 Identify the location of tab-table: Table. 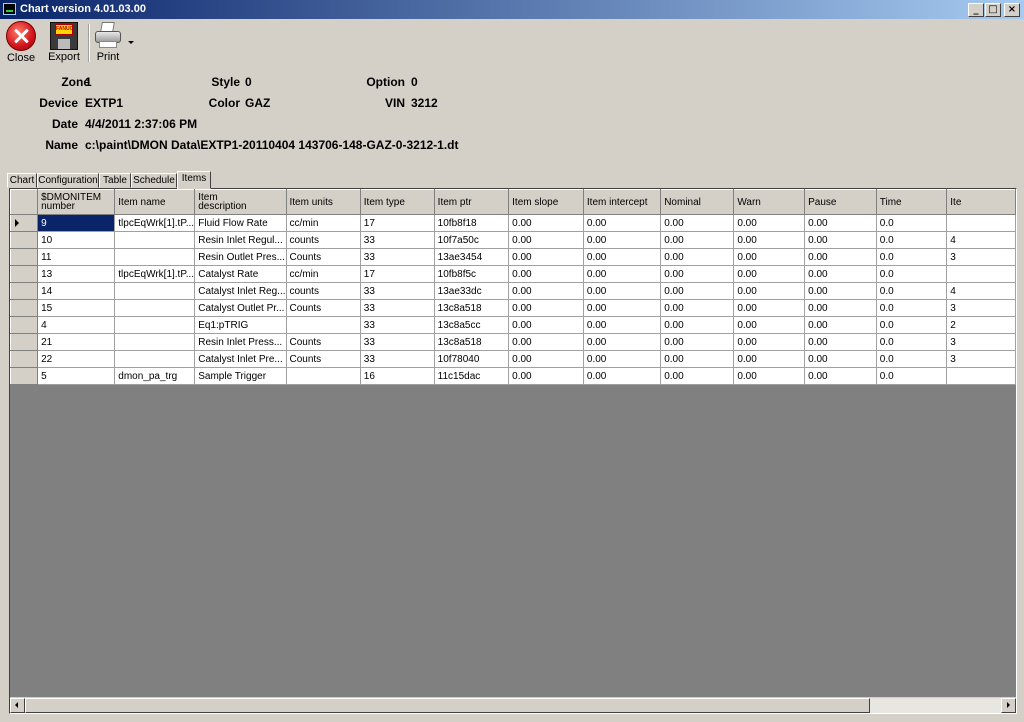
(115, 180).